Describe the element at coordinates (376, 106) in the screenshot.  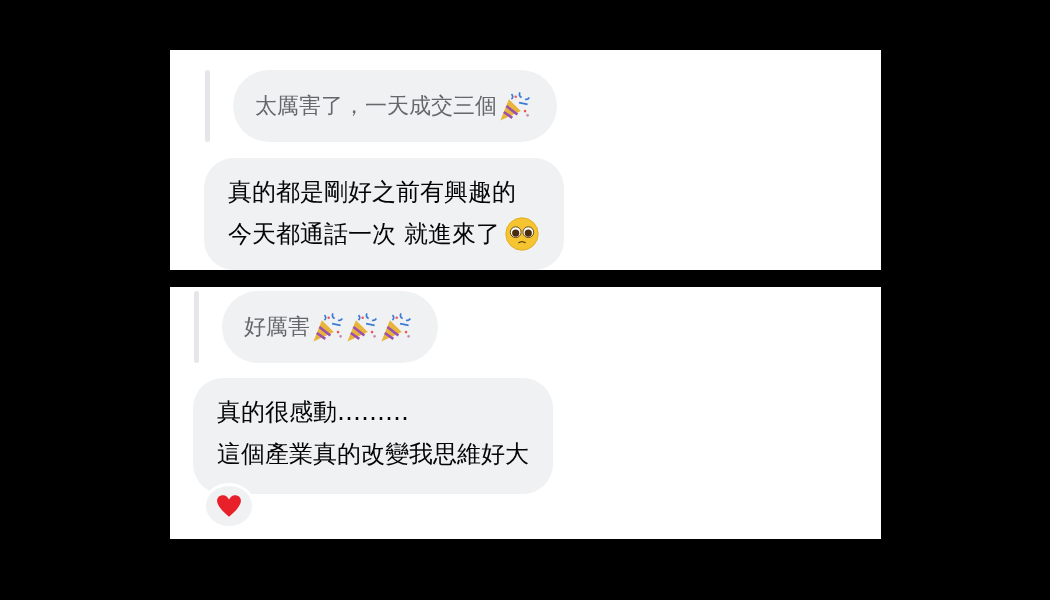
I see `quoted-message-text: 太厲害了，一天成交三個` at that location.